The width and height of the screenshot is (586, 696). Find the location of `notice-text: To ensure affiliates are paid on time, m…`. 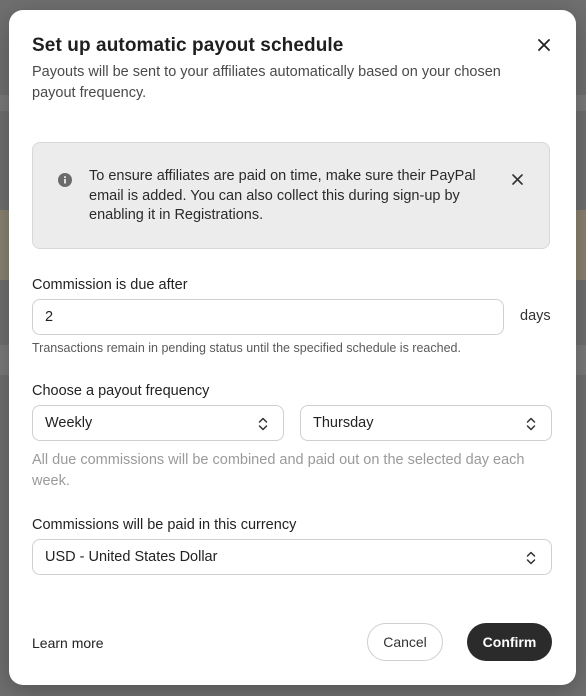

notice-text: To ensure affiliates are paid on time, m… is located at coordinates (282, 195).